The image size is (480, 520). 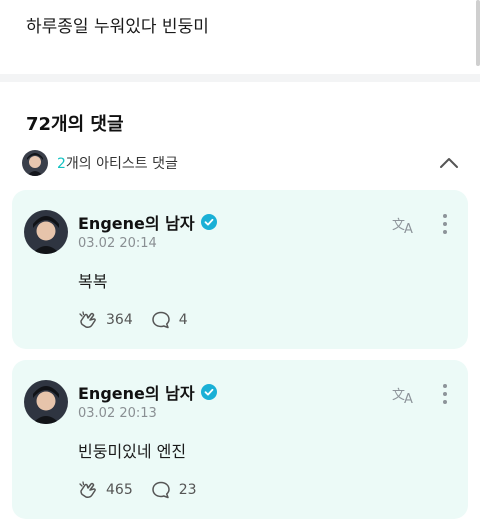 I want to click on comment-timestamp: 03.02 20:13, so click(x=117, y=413).